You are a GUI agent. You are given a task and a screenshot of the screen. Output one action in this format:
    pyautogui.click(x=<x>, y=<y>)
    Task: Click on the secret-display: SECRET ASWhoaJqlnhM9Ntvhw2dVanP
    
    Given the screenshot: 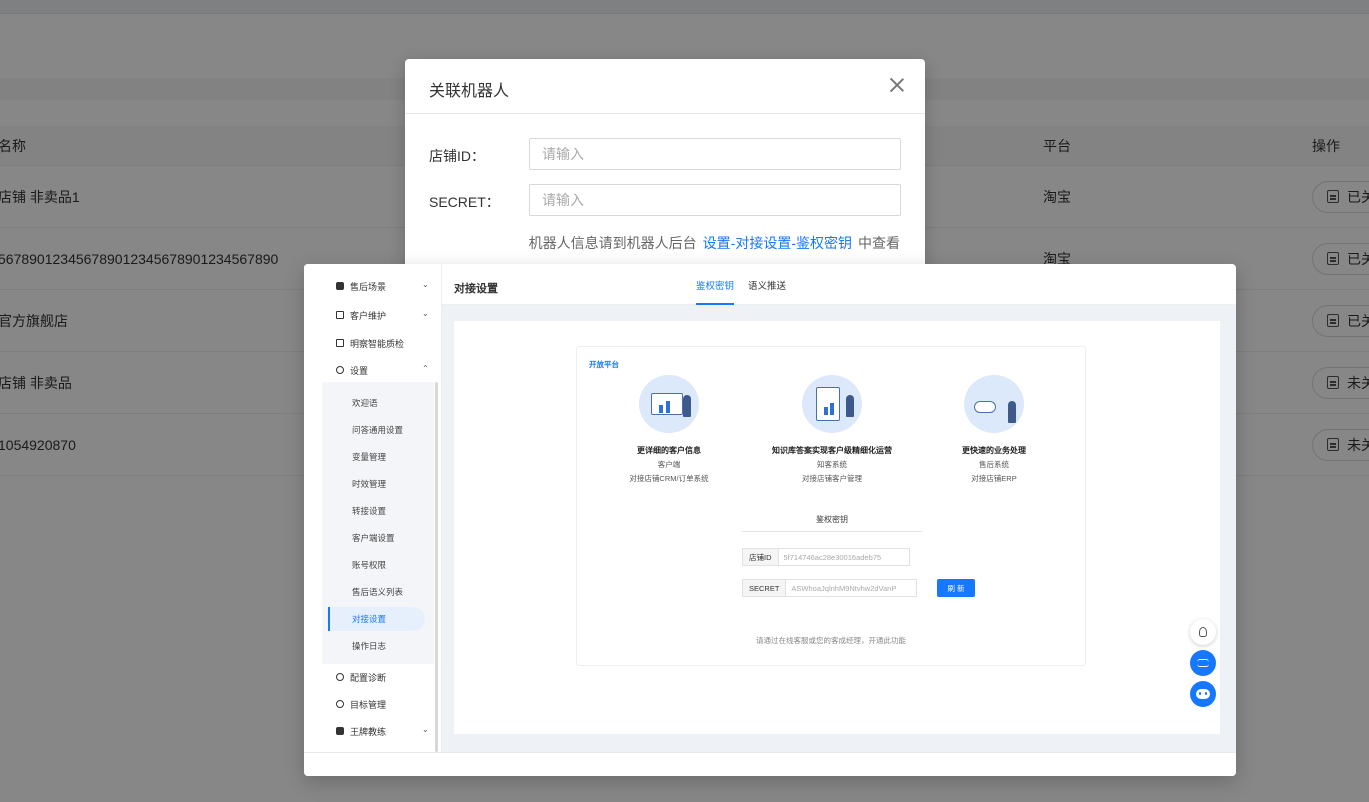 What is the action you would take?
    pyautogui.click(x=830, y=588)
    